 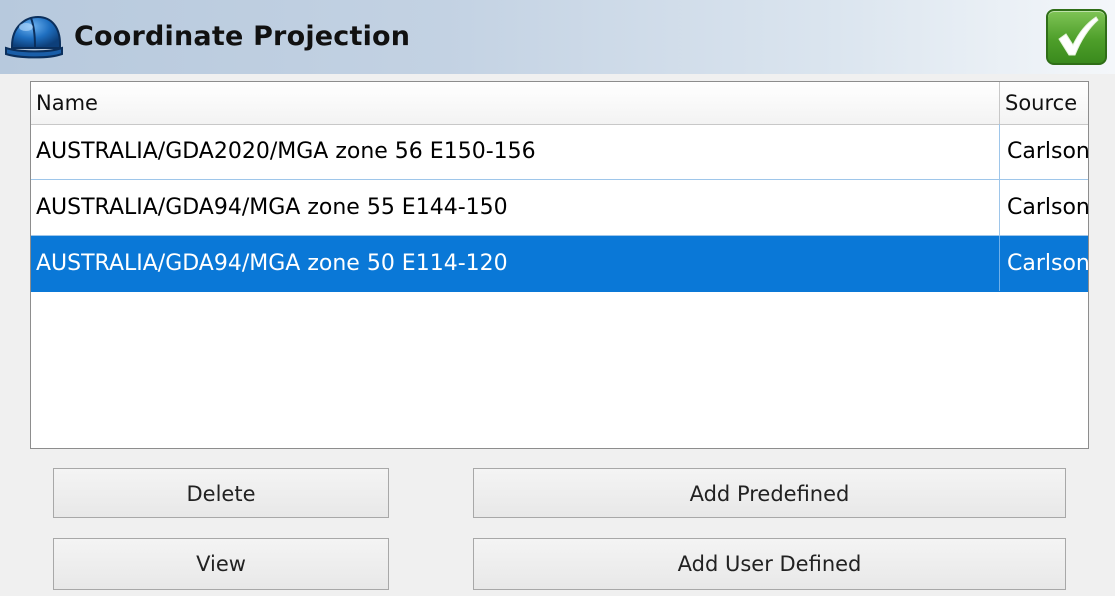 What do you see at coordinates (515, 103) in the screenshot?
I see `column-header-name: Name` at bounding box center [515, 103].